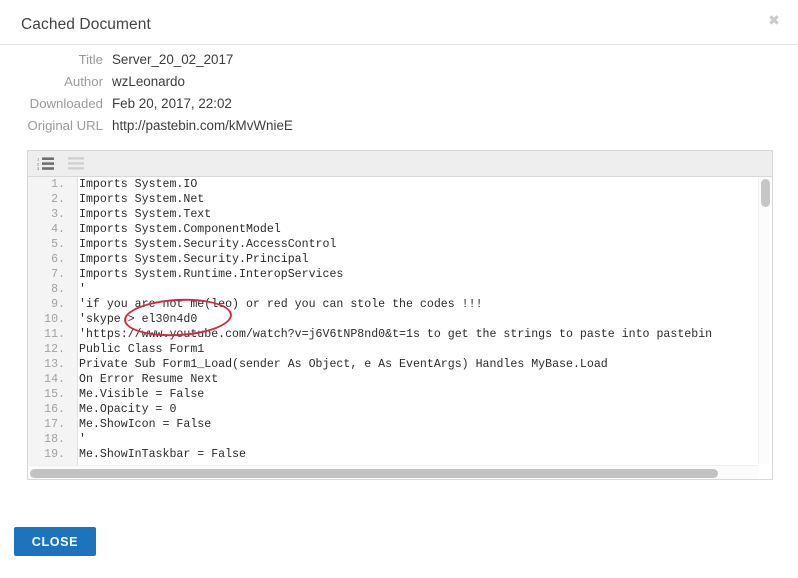 This screenshot has height=578, width=798. What do you see at coordinates (400, 454) in the screenshot?
I see `code-line: 19. Me.ShowInTaskbar = False` at bounding box center [400, 454].